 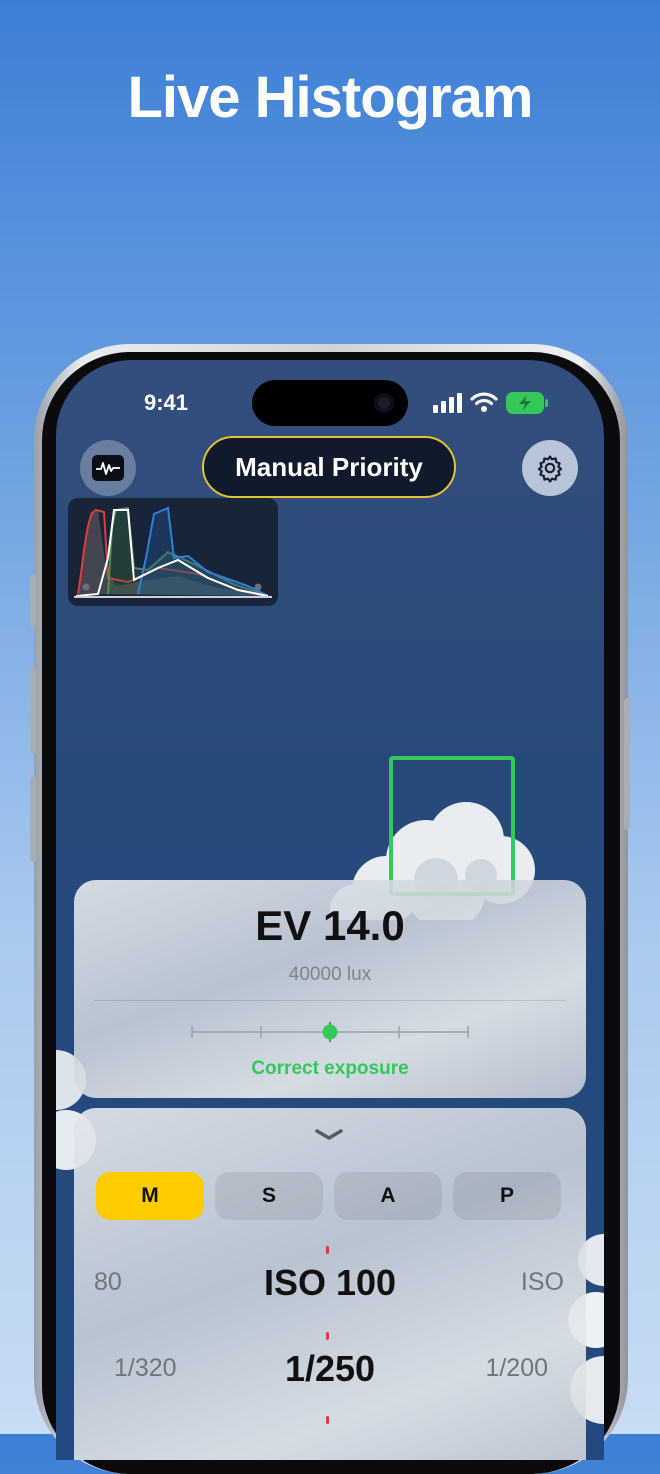 What do you see at coordinates (166, 402) in the screenshot?
I see `status-time: 9:41` at bounding box center [166, 402].